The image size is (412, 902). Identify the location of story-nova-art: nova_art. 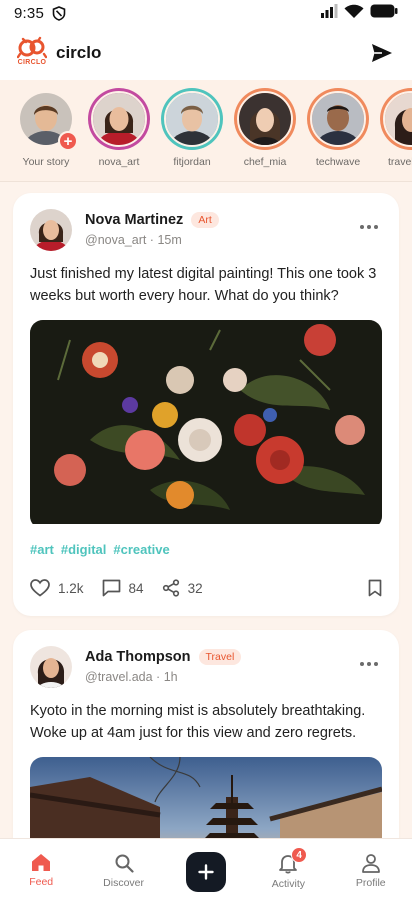
(119, 128).